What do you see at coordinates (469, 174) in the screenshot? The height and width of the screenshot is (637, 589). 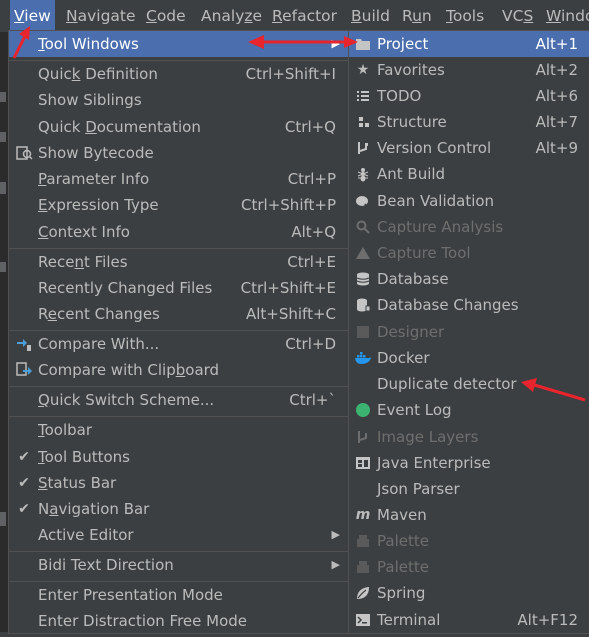 I see `tw-item-ant-build: Ant Build` at bounding box center [469, 174].